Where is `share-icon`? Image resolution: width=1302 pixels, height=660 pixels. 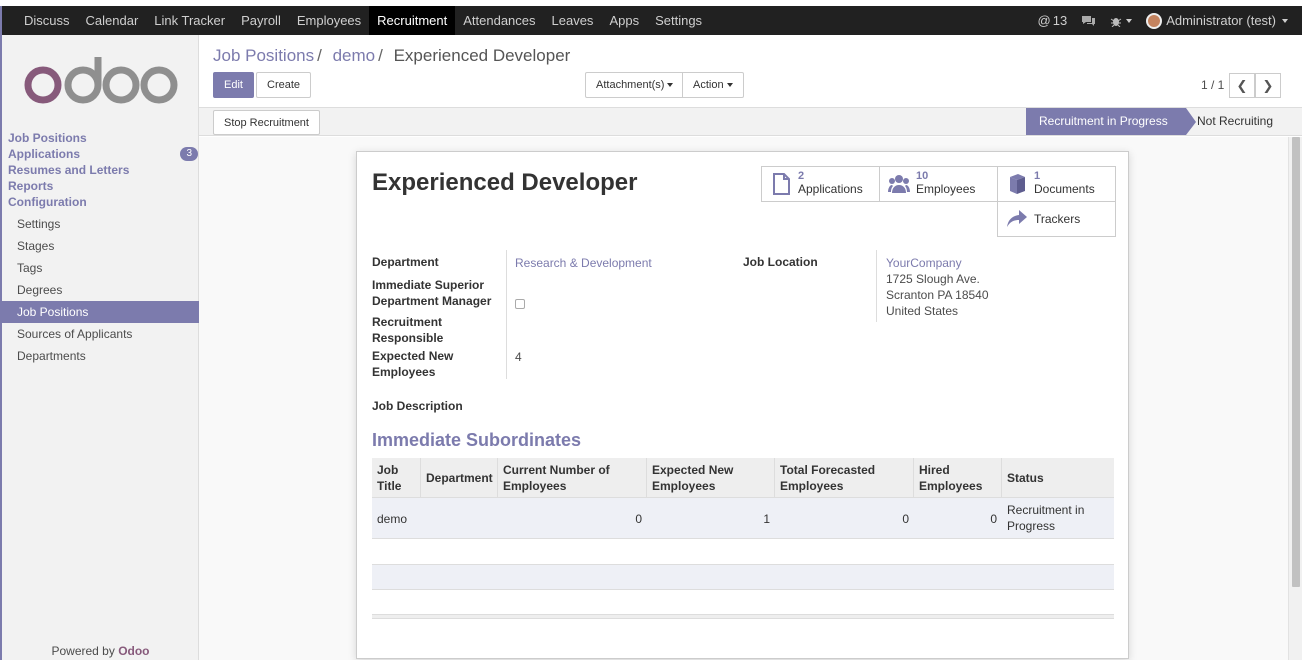
share-icon is located at coordinates (1017, 218).